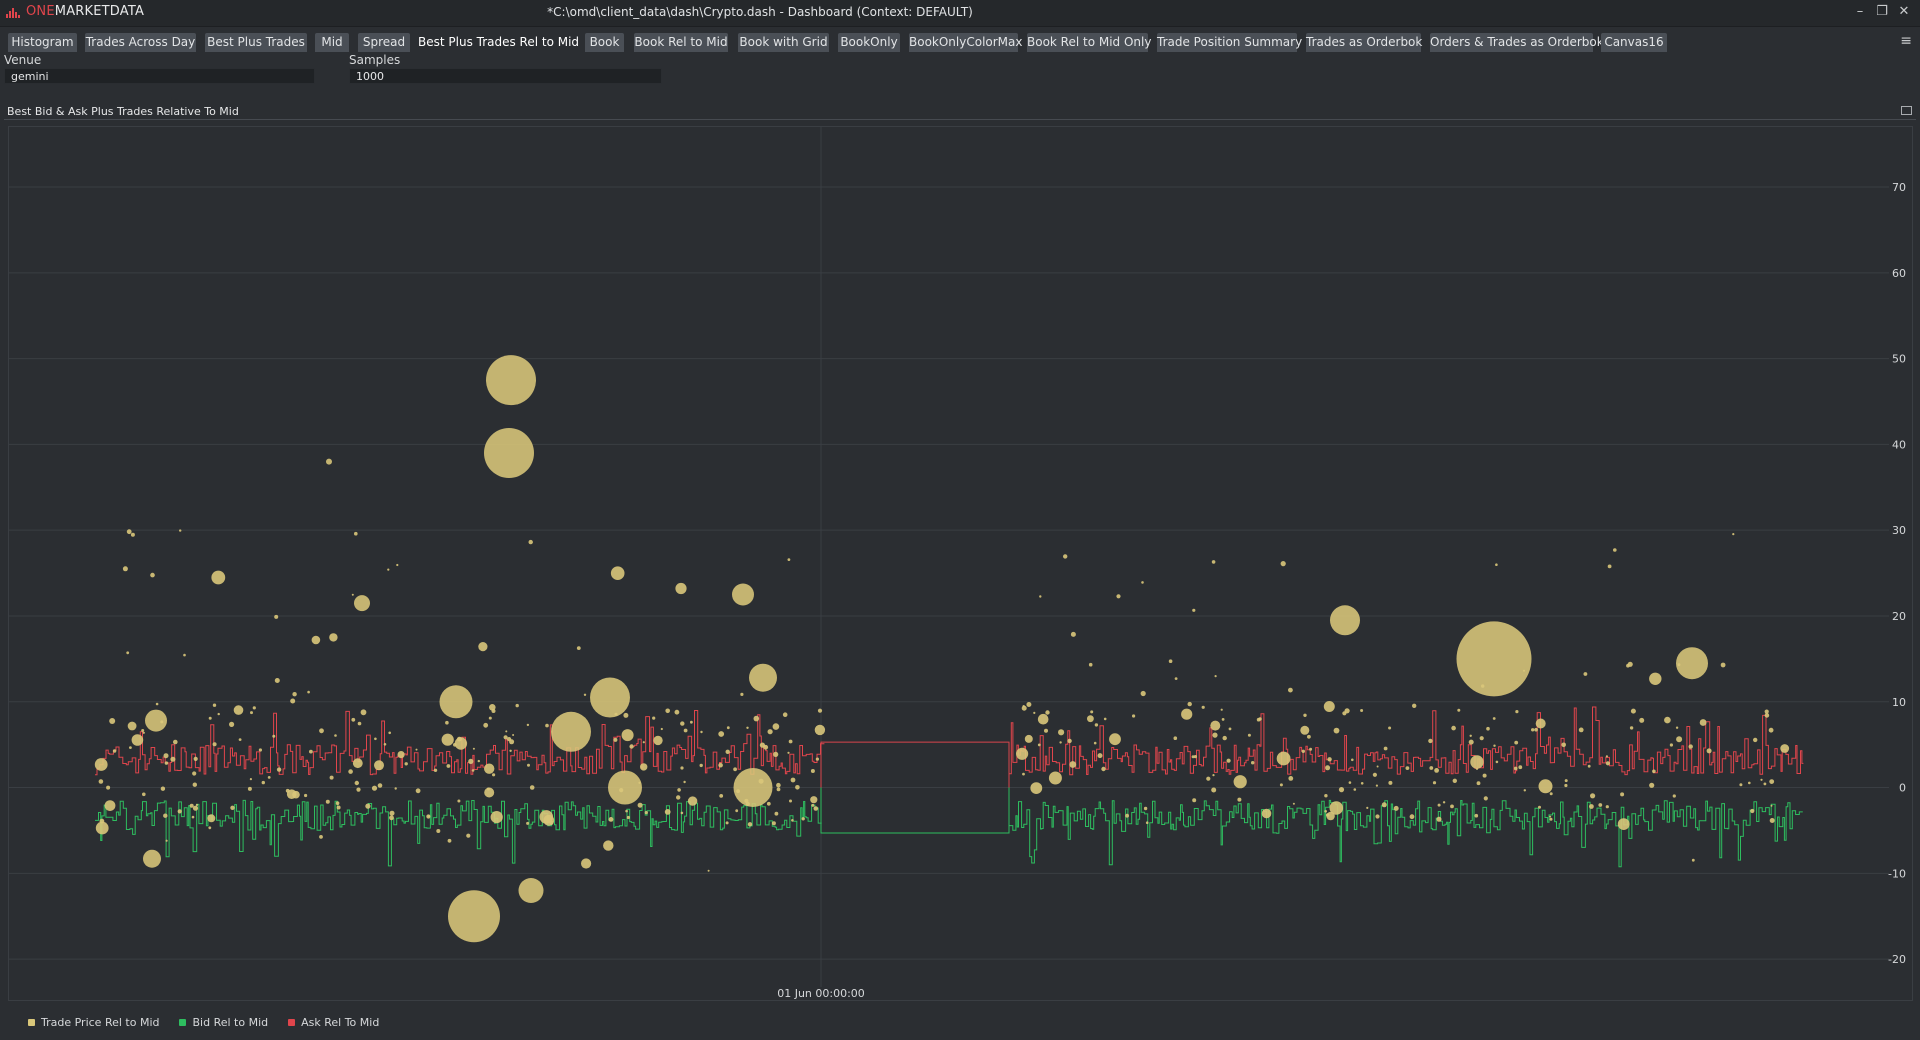  Describe the element at coordinates (140, 42) in the screenshot. I see `tab-trades-across-day: Trades Across Day` at that location.